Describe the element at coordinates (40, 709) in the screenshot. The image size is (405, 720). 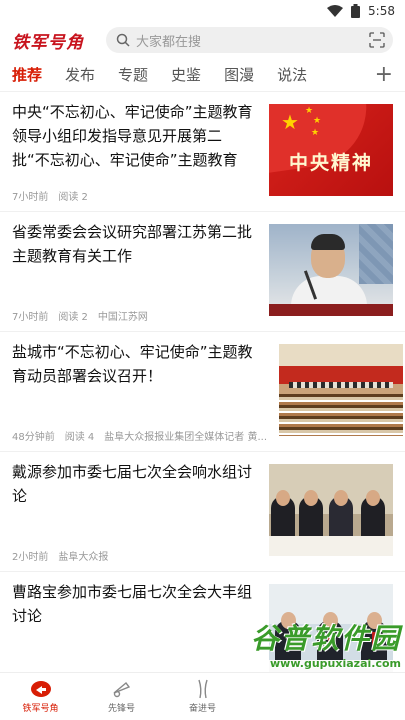
I see `nav-label: 铁军号角` at that location.